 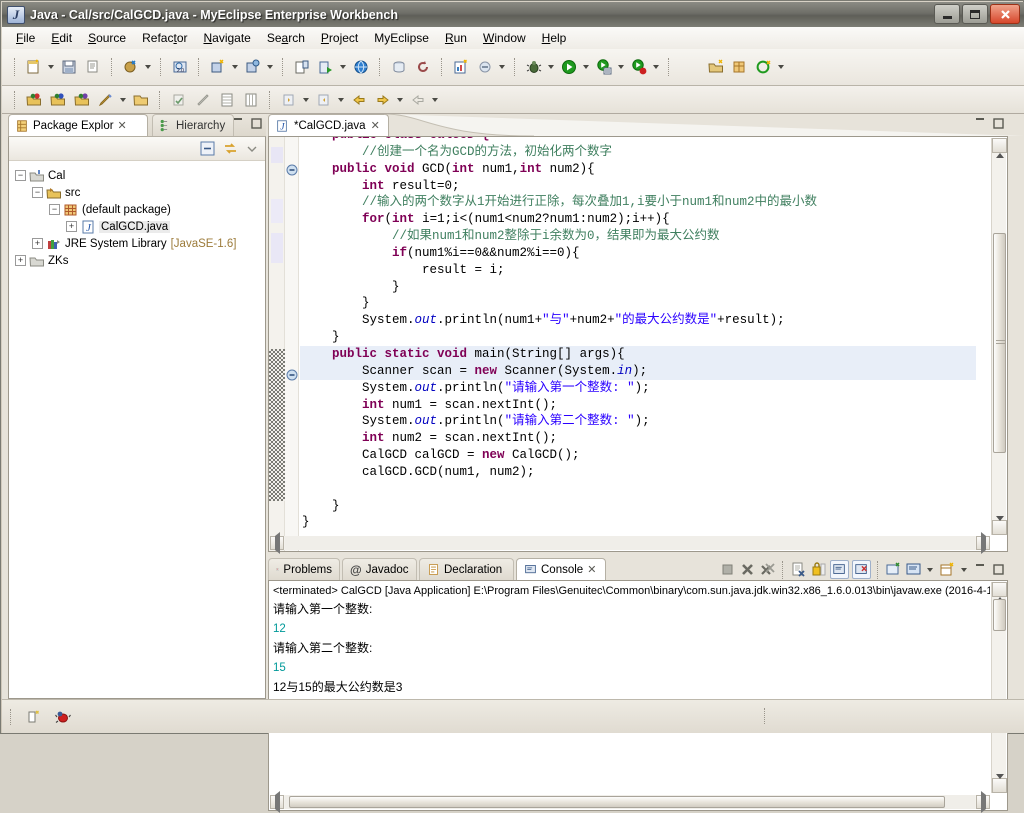 I want to click on console-select-button, so click(x=913, y=569).